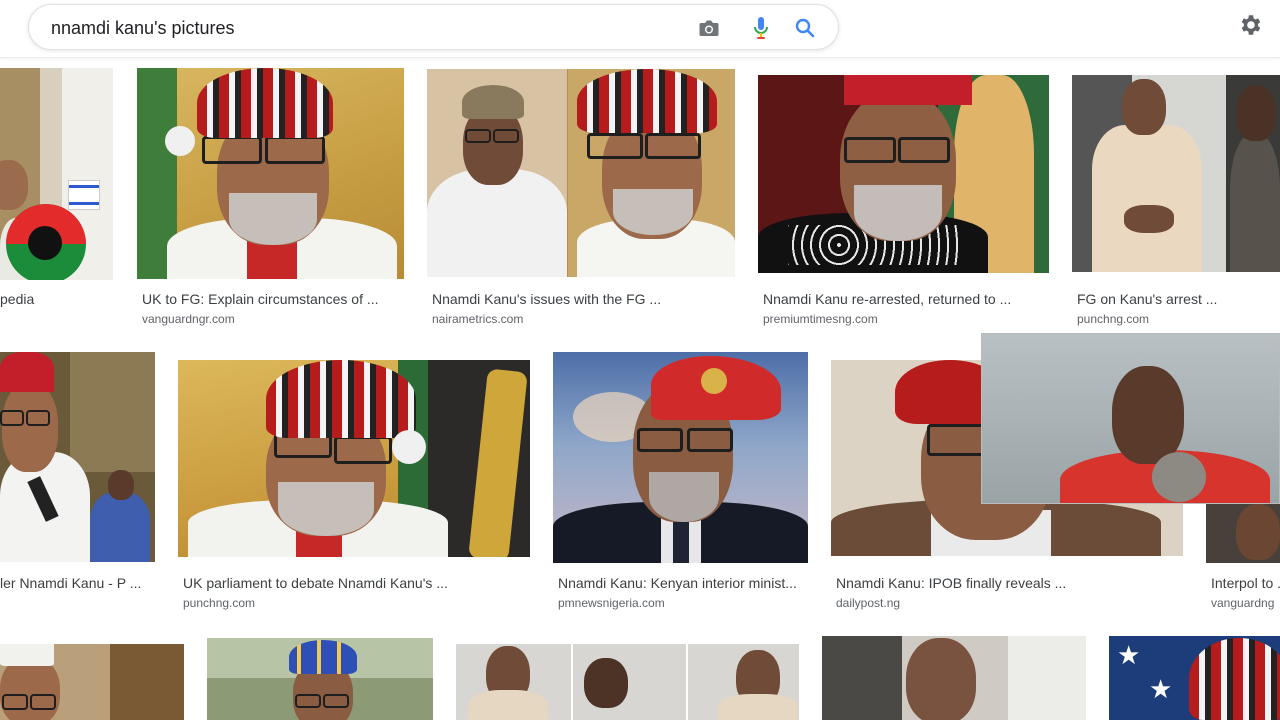  What do you see at coordinates (1194, 678) in the screenshot?
I see `result-thumbnail: ★ ★` at bounding box center [1194, 678].